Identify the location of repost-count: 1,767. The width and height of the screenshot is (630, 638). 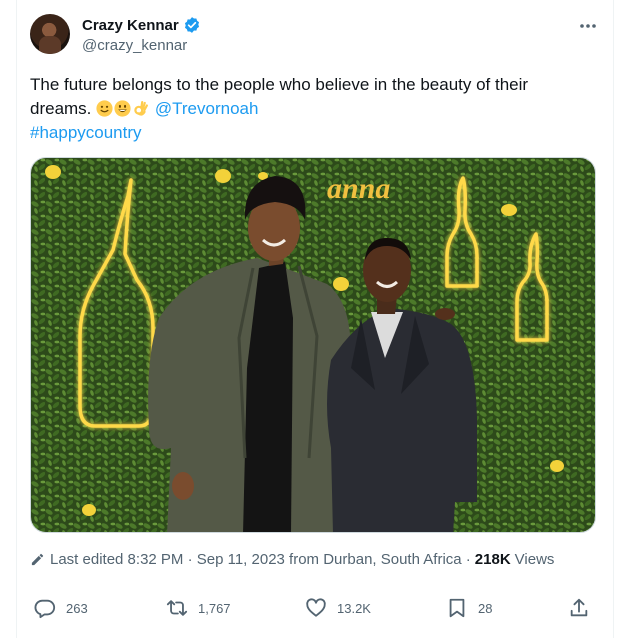
(214, 608).